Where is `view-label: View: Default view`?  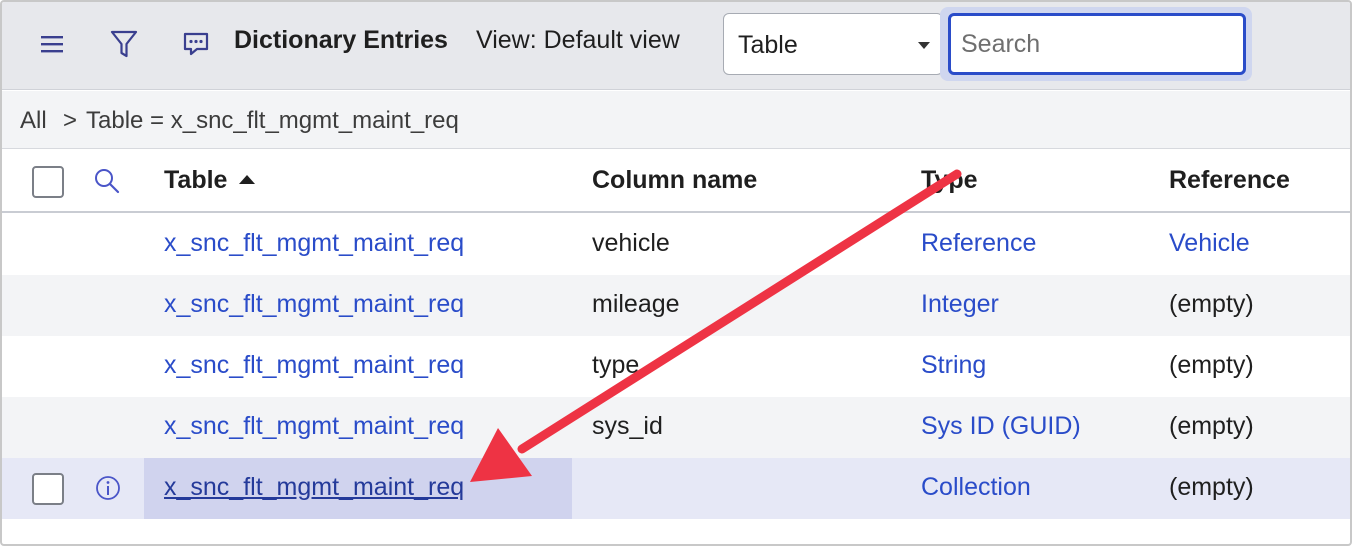 view-label: View: Default view is located at coordinates (578, 40).